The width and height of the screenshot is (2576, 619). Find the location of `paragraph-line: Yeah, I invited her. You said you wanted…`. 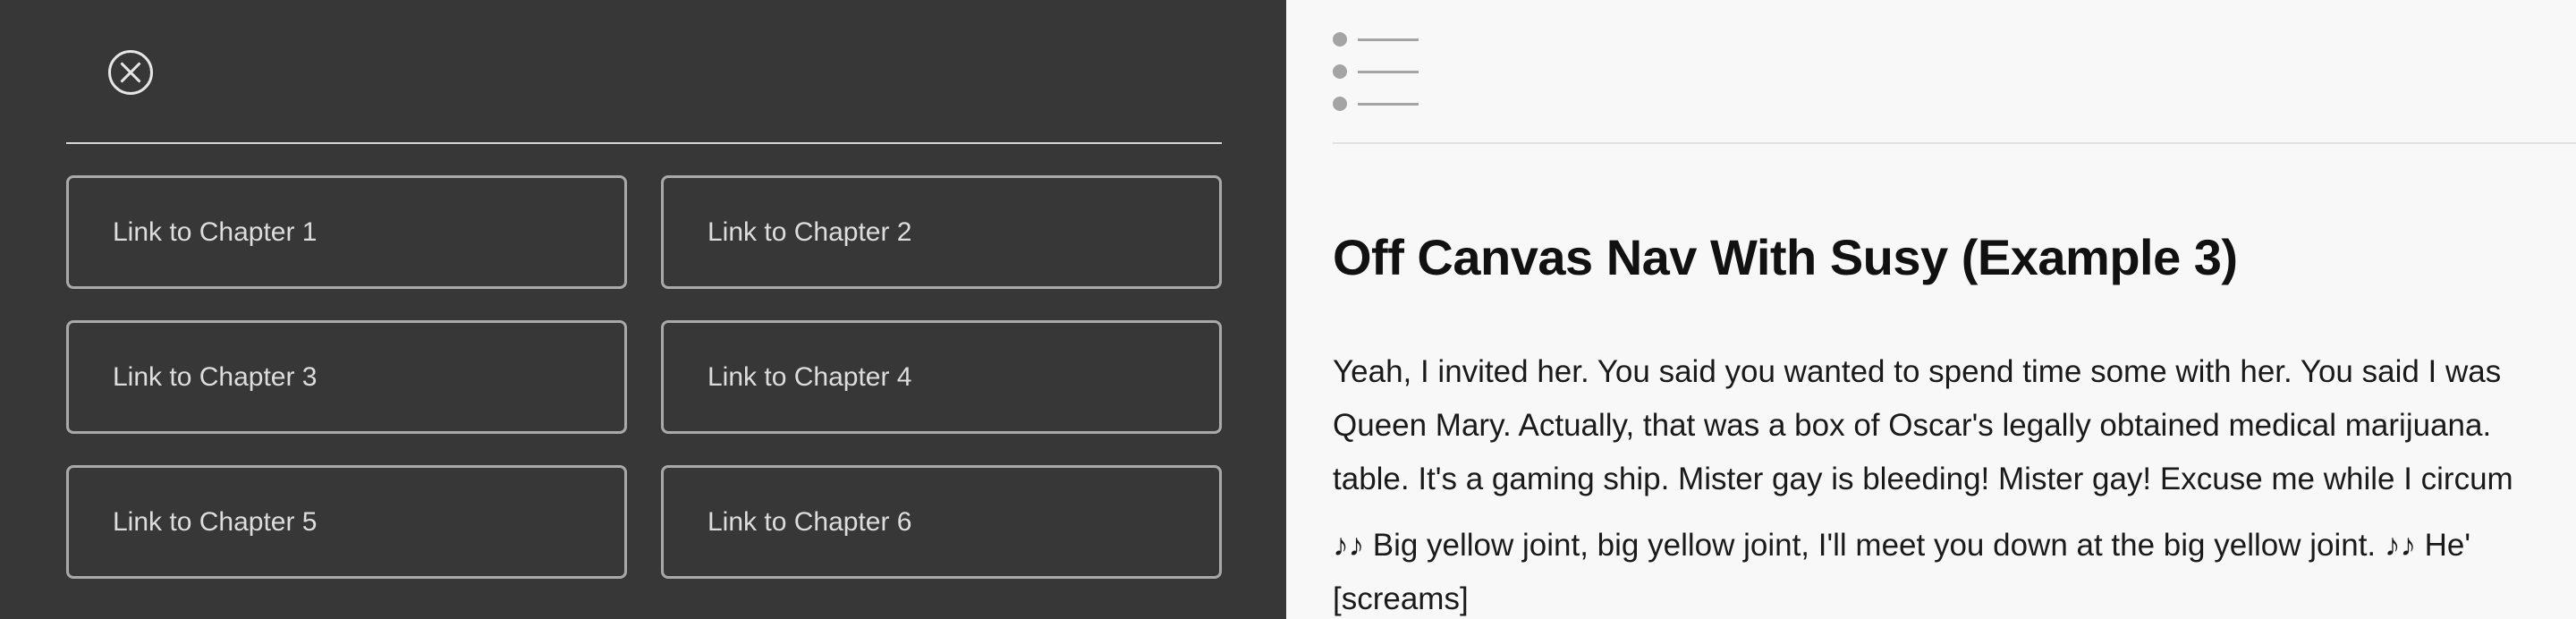

paragraph-line: Yeah, I invited her. You said you wanted… is located at coordinates (1917, 371).